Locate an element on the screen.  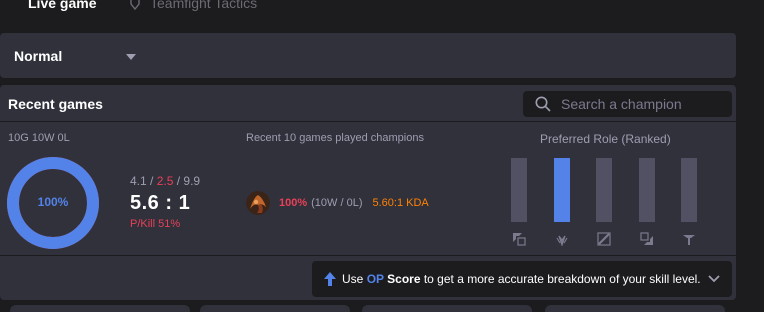
bottom-strip is located at coordinates (382, 308).